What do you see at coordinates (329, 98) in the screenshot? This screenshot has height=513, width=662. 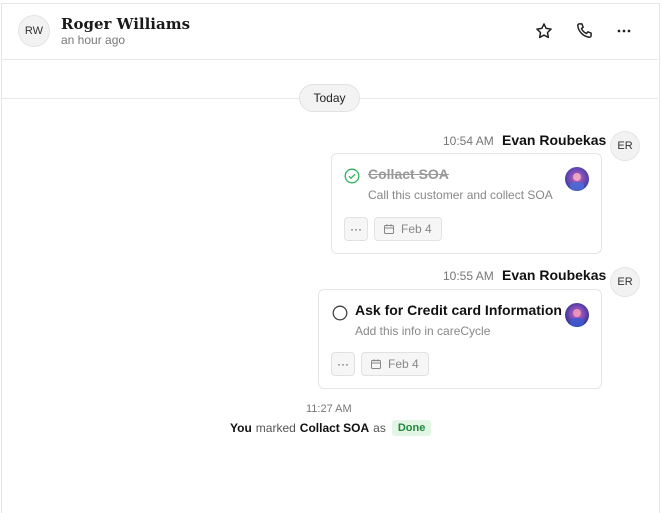 I see `date-divider: Today` at bounding box center [329, 98].